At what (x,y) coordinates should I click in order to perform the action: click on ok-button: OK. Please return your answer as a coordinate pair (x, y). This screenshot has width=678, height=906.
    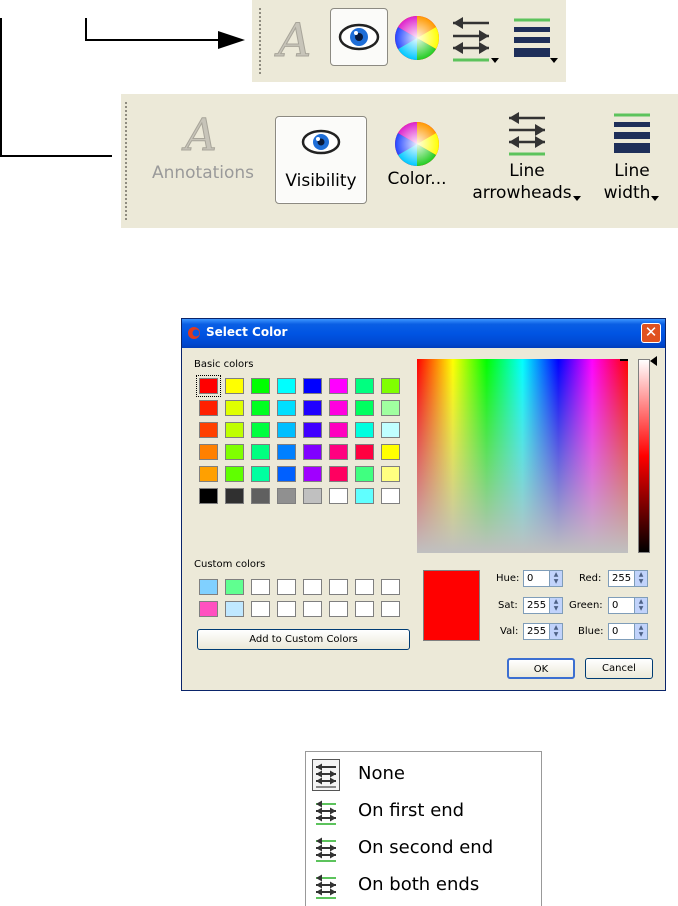
    Looking at the image, I should click on (541, 668).